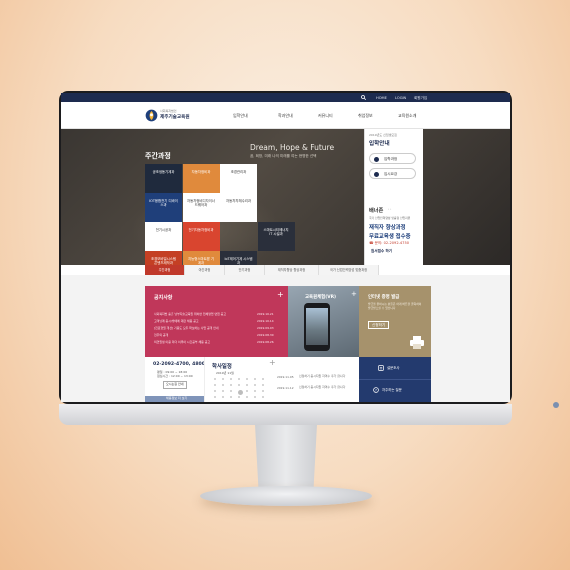  I want to click on calendar-month: 2019년 11월, so click(225, 373).